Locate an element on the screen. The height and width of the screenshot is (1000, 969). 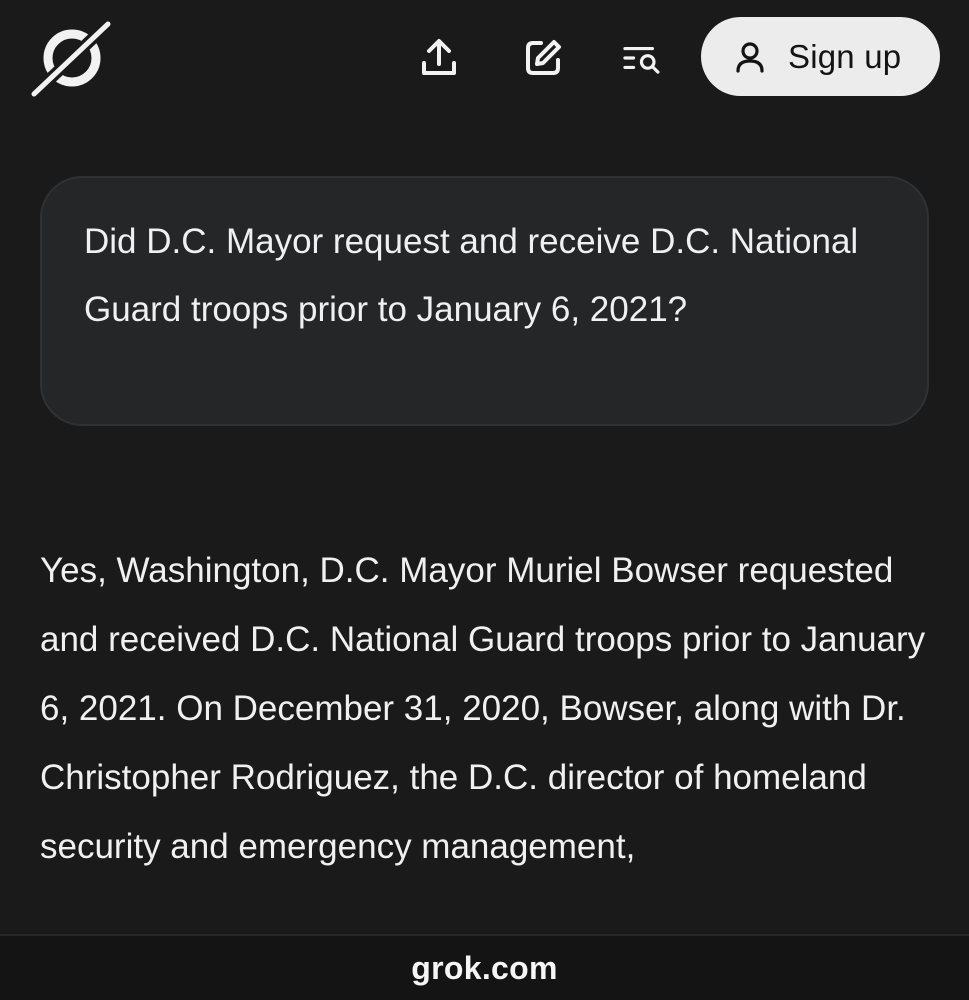
top-bar: Sign up is located at coordinates (484, 57).